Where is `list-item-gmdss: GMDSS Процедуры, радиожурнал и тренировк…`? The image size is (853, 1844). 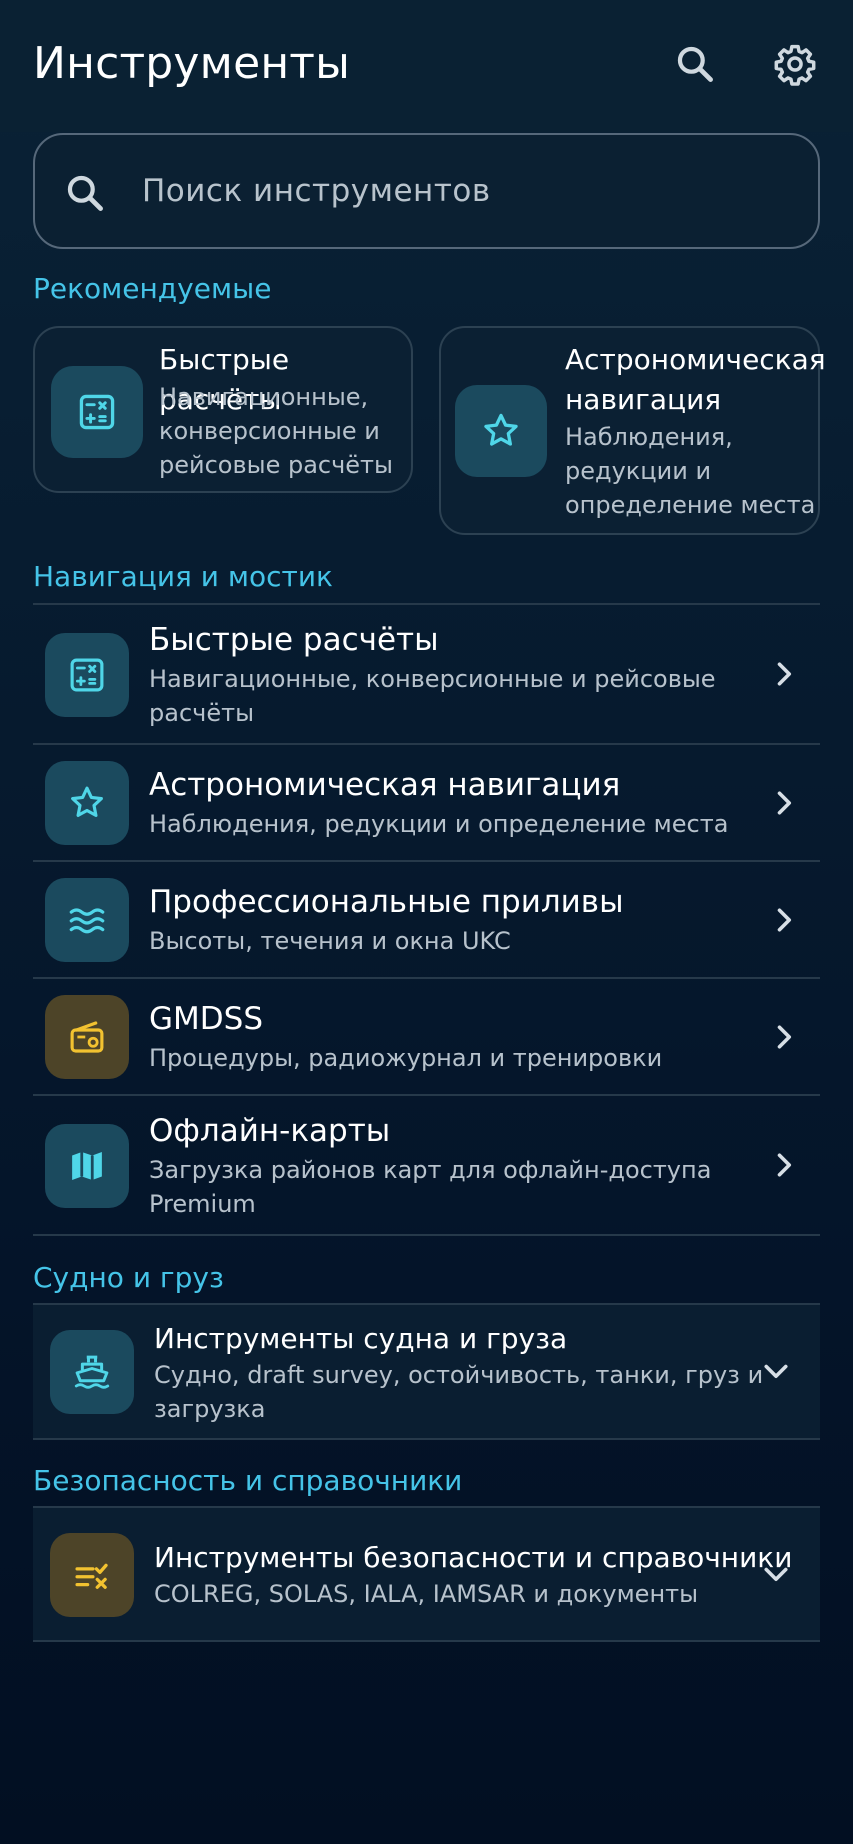
list-item-gmdss: GMDSS Процедуры, радиожурнал и тренировк… is located at coordinates (426, 1036).